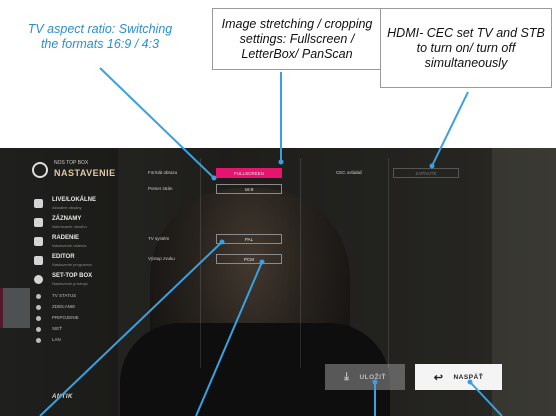  I want to click on sidebar-item-label: RADENIE, so click(66, 238).